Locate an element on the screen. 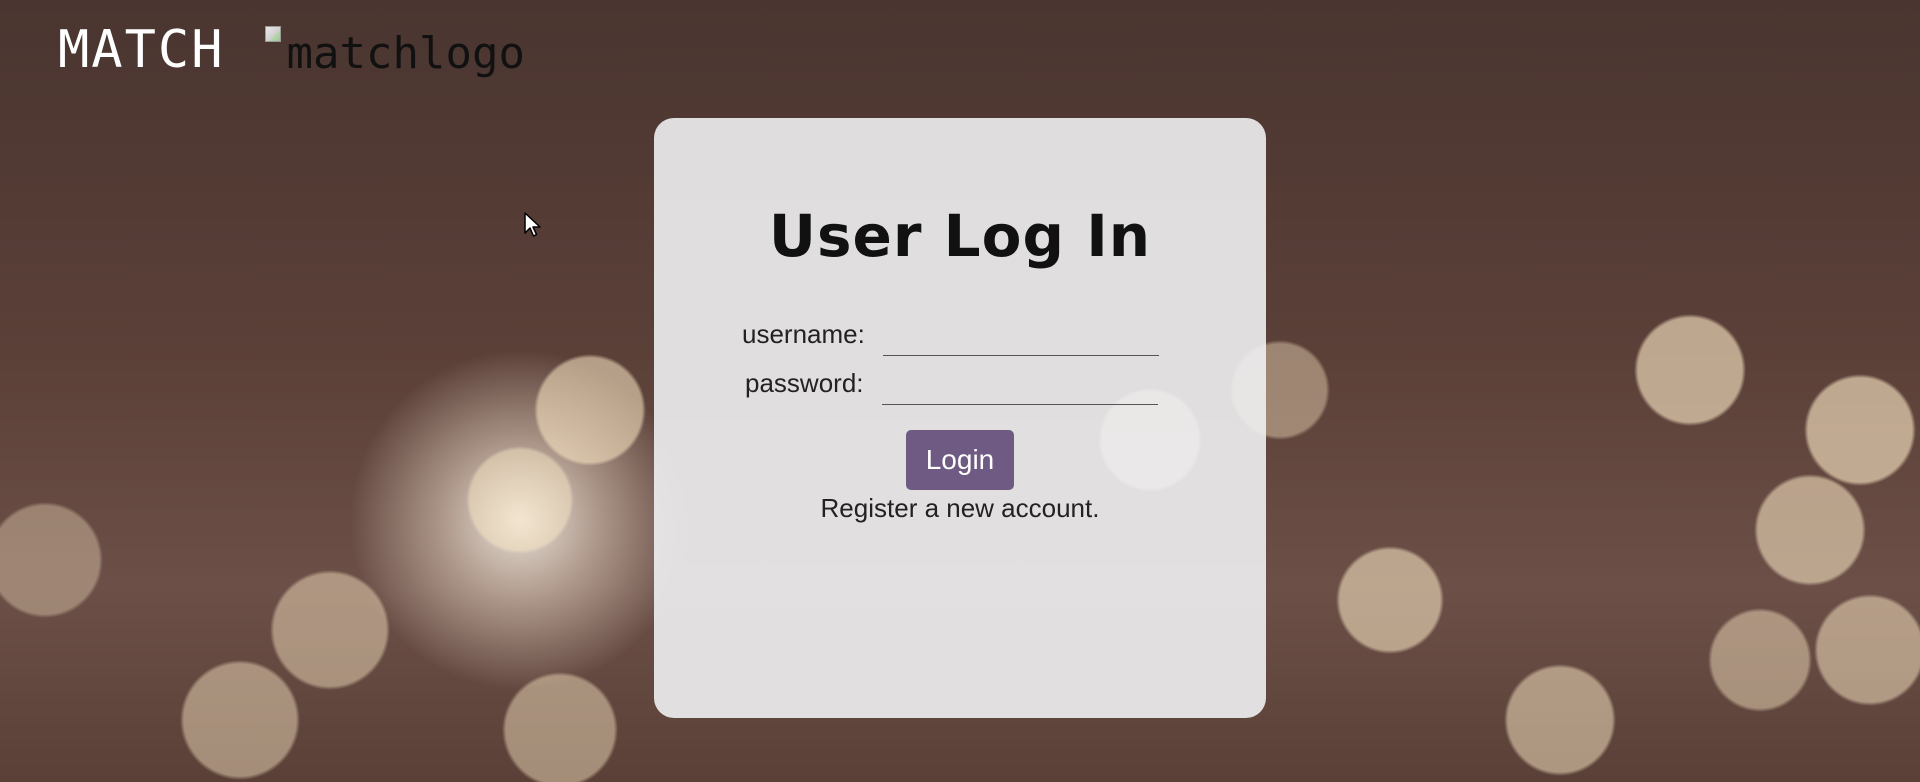  password-label: password: is located at coordinates (804, 383).